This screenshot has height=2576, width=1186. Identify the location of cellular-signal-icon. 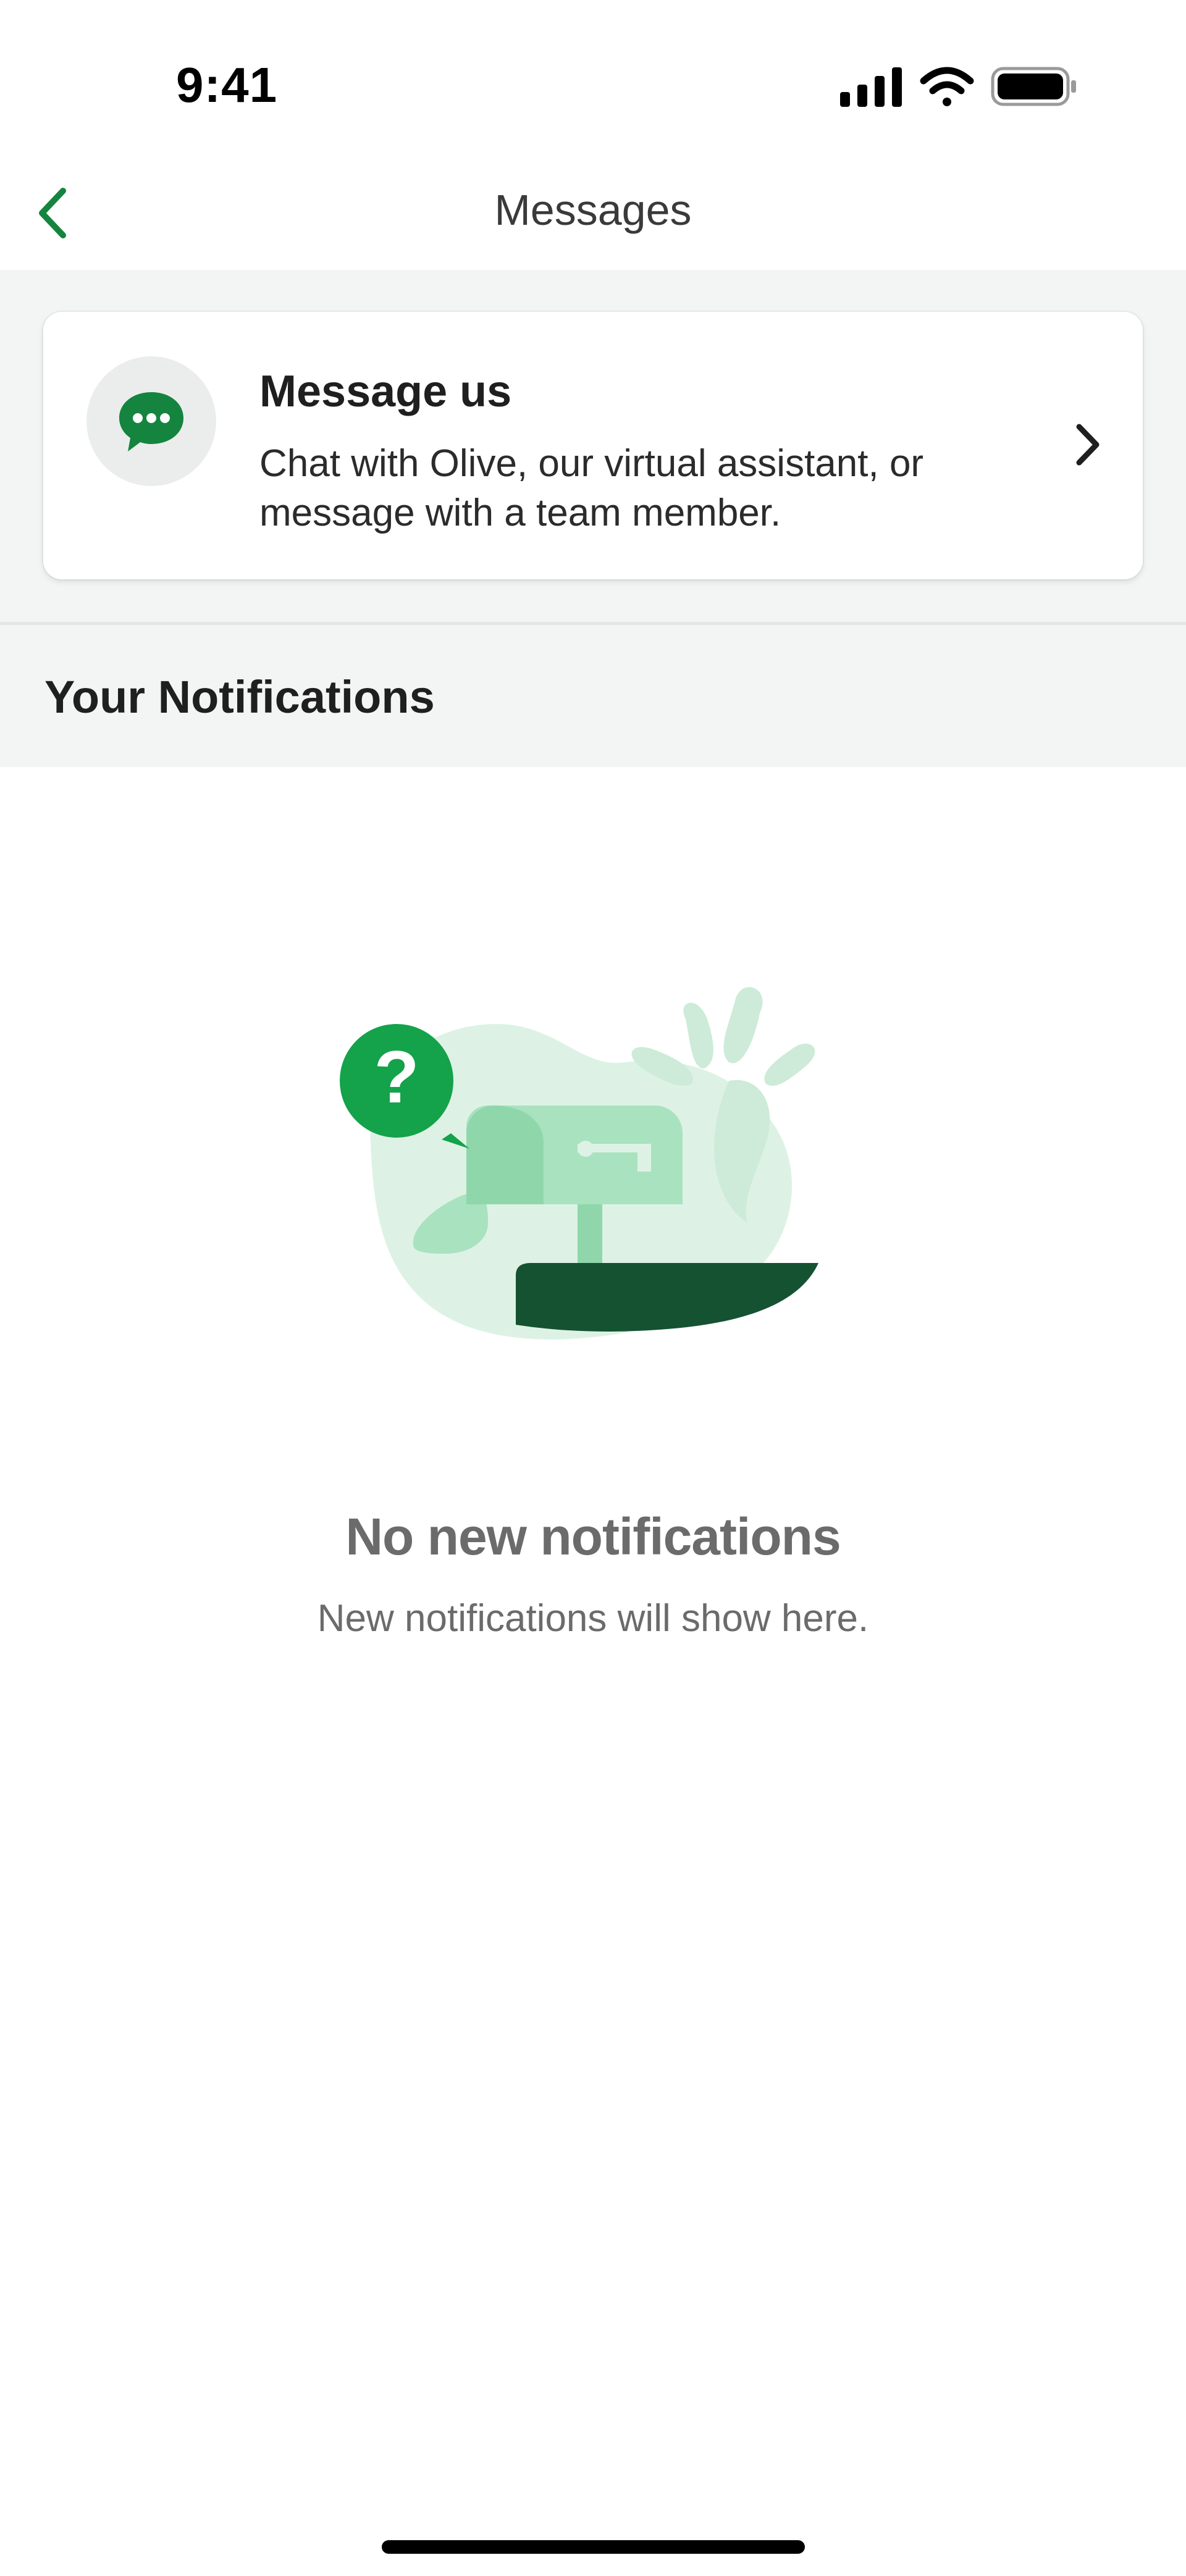
(871, 87).